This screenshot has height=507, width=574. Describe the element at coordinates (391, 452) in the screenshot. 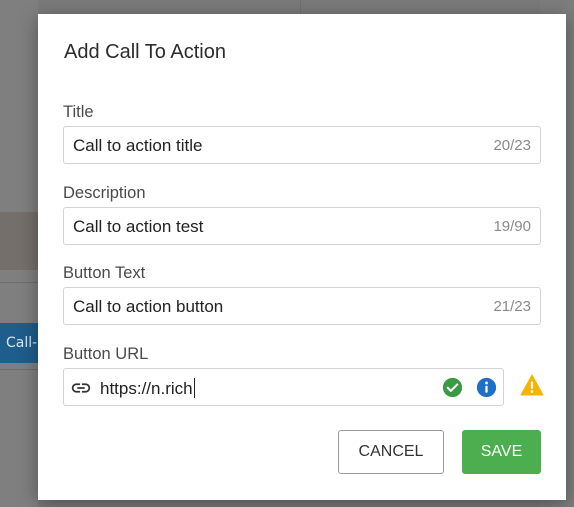

I see `cancel-button: CANCEL` at that location.